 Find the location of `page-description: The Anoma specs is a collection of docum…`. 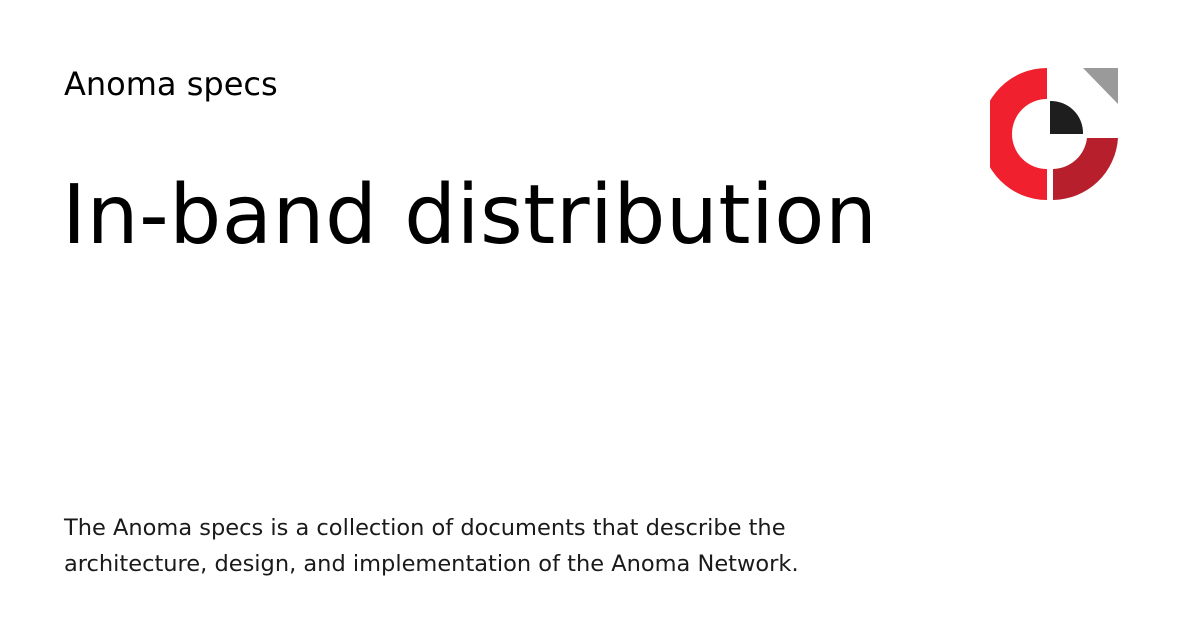

page-description: The Anoma specs is a collection of docum… is located at coordinates (431, 546).